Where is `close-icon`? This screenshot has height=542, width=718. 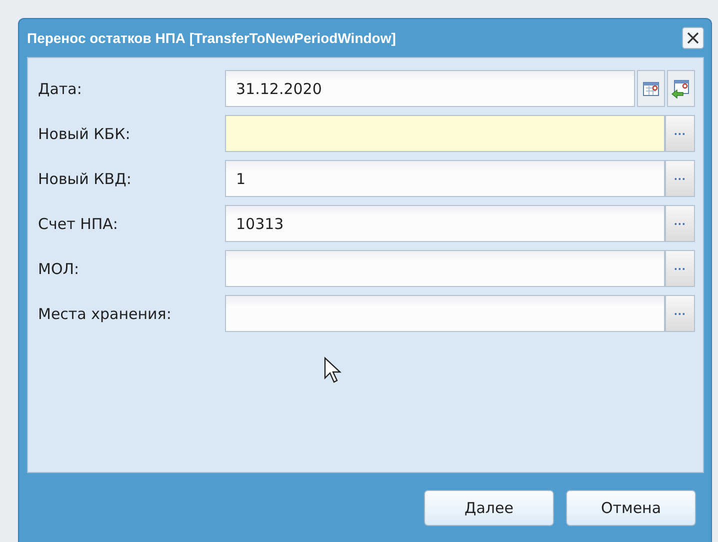 close-icon is located at coordinates (693, 38).